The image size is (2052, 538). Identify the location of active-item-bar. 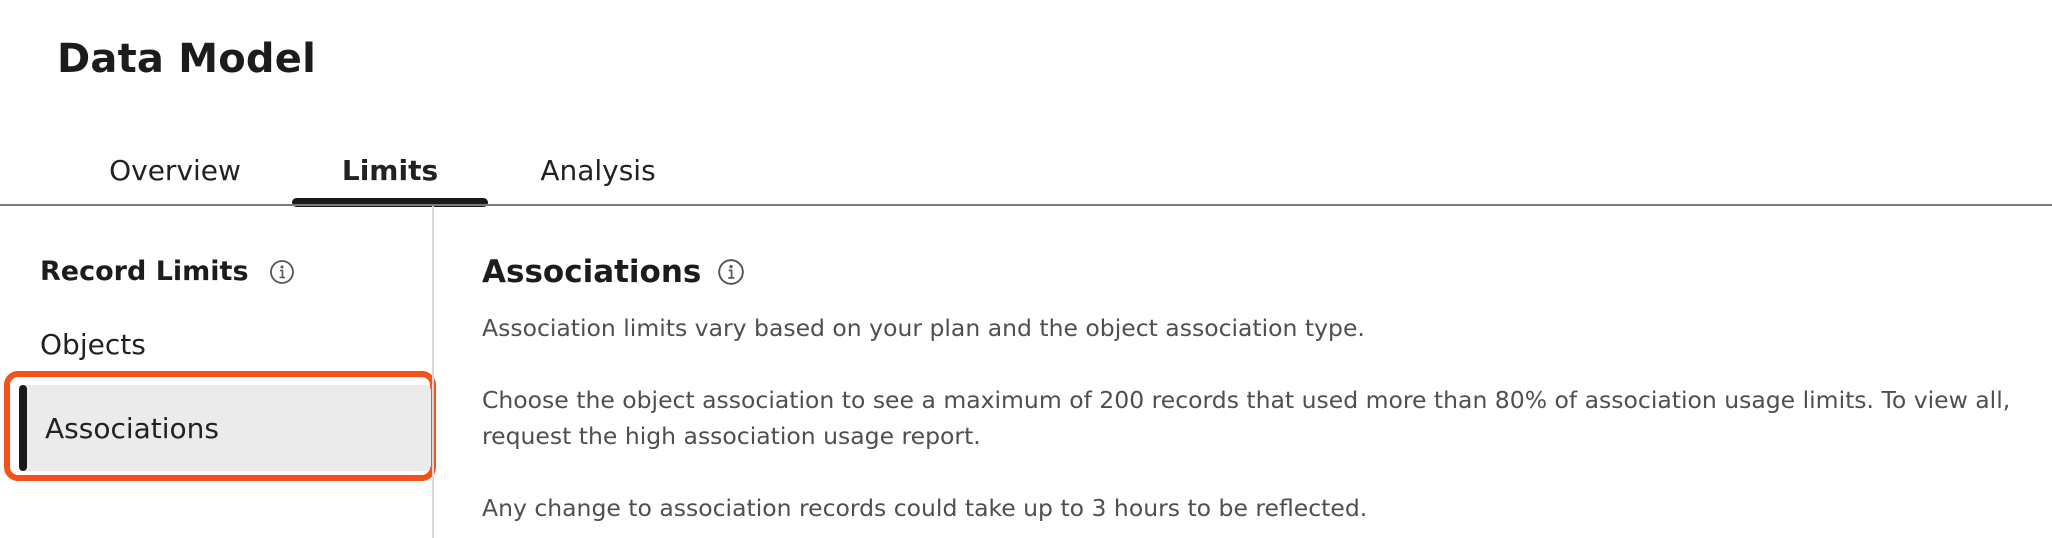
(23, 428).